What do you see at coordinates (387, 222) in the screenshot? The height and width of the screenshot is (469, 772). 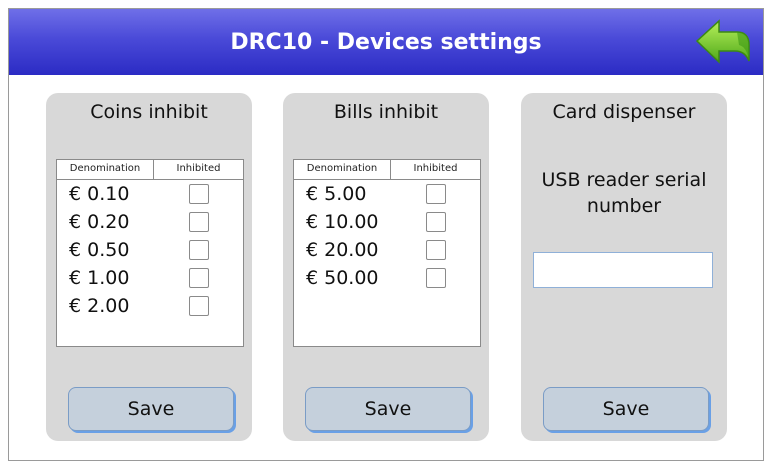 I see `table-row: € 10.00` at bounding box center [387, 222].